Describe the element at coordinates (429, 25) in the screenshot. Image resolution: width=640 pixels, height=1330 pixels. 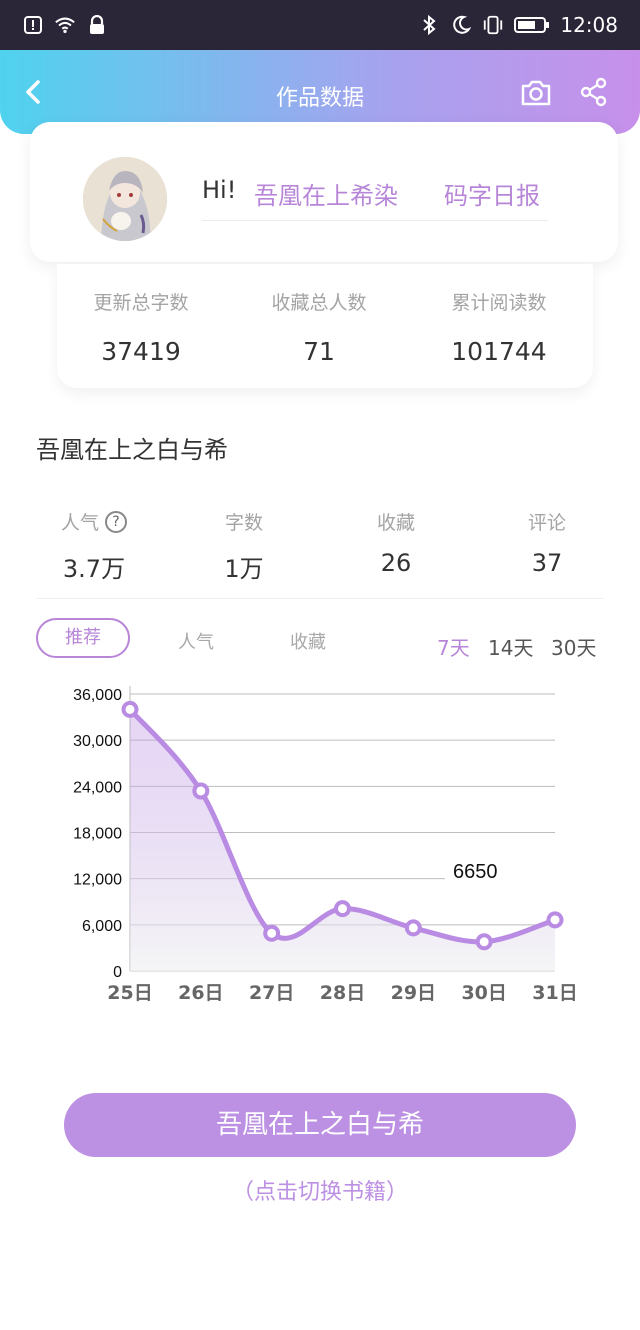
I see `bluetooth-icon` at that location.